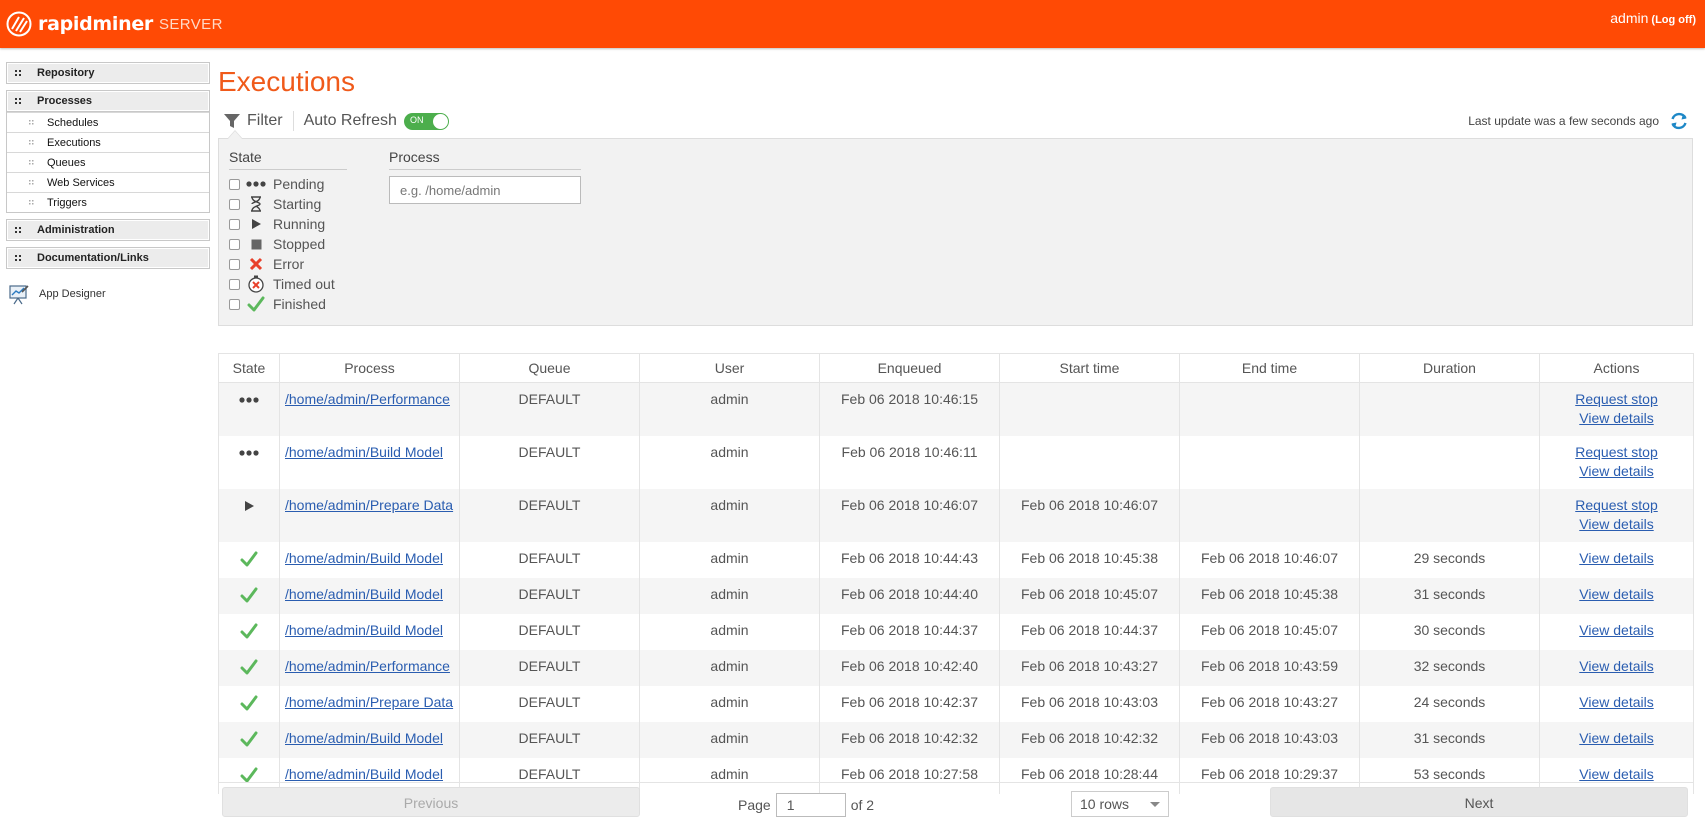 The image size is (1705, 818). I want to click on nav-item-triggers: Triggers, so click(108, 202).